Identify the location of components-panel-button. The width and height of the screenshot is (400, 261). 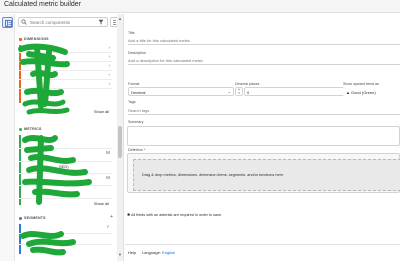
(7, 22).